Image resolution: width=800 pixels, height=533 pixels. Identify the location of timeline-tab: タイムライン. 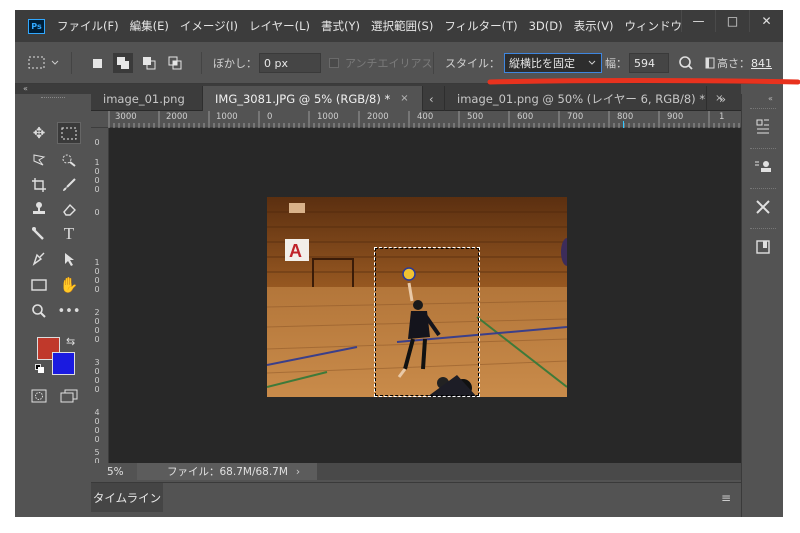
(127, 497).